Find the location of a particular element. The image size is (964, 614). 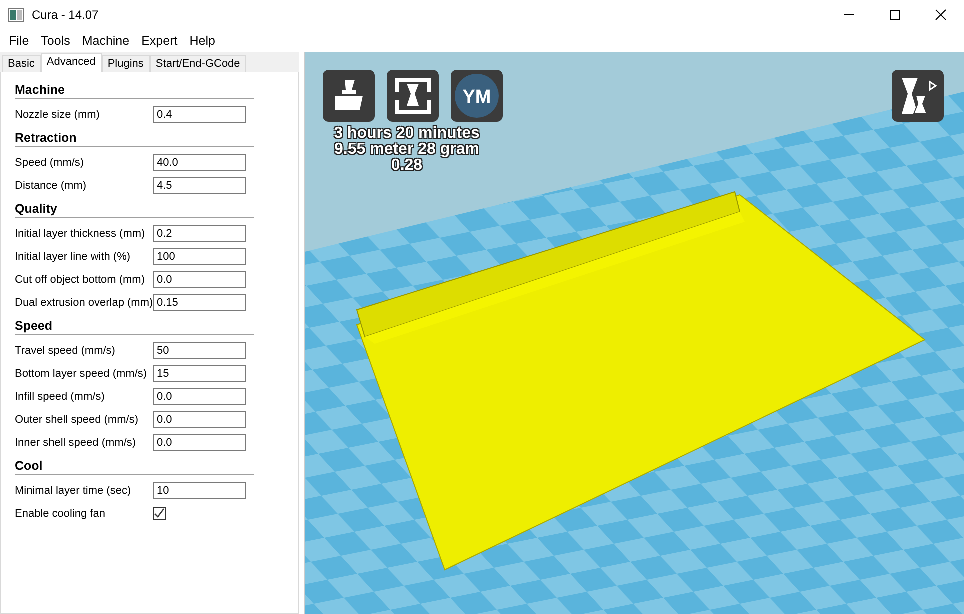

input-field: 0.15 is located at coordinates (199, 302).